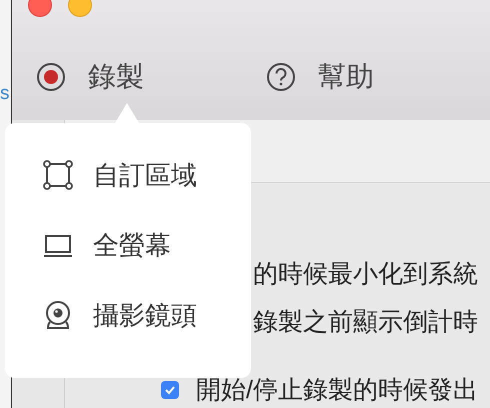 The width and height of the screenshot is (490, 408). What do you see at coordinates (281, 77) in the screenshot?
I see `help-icon` at bounding box center [281, 77].